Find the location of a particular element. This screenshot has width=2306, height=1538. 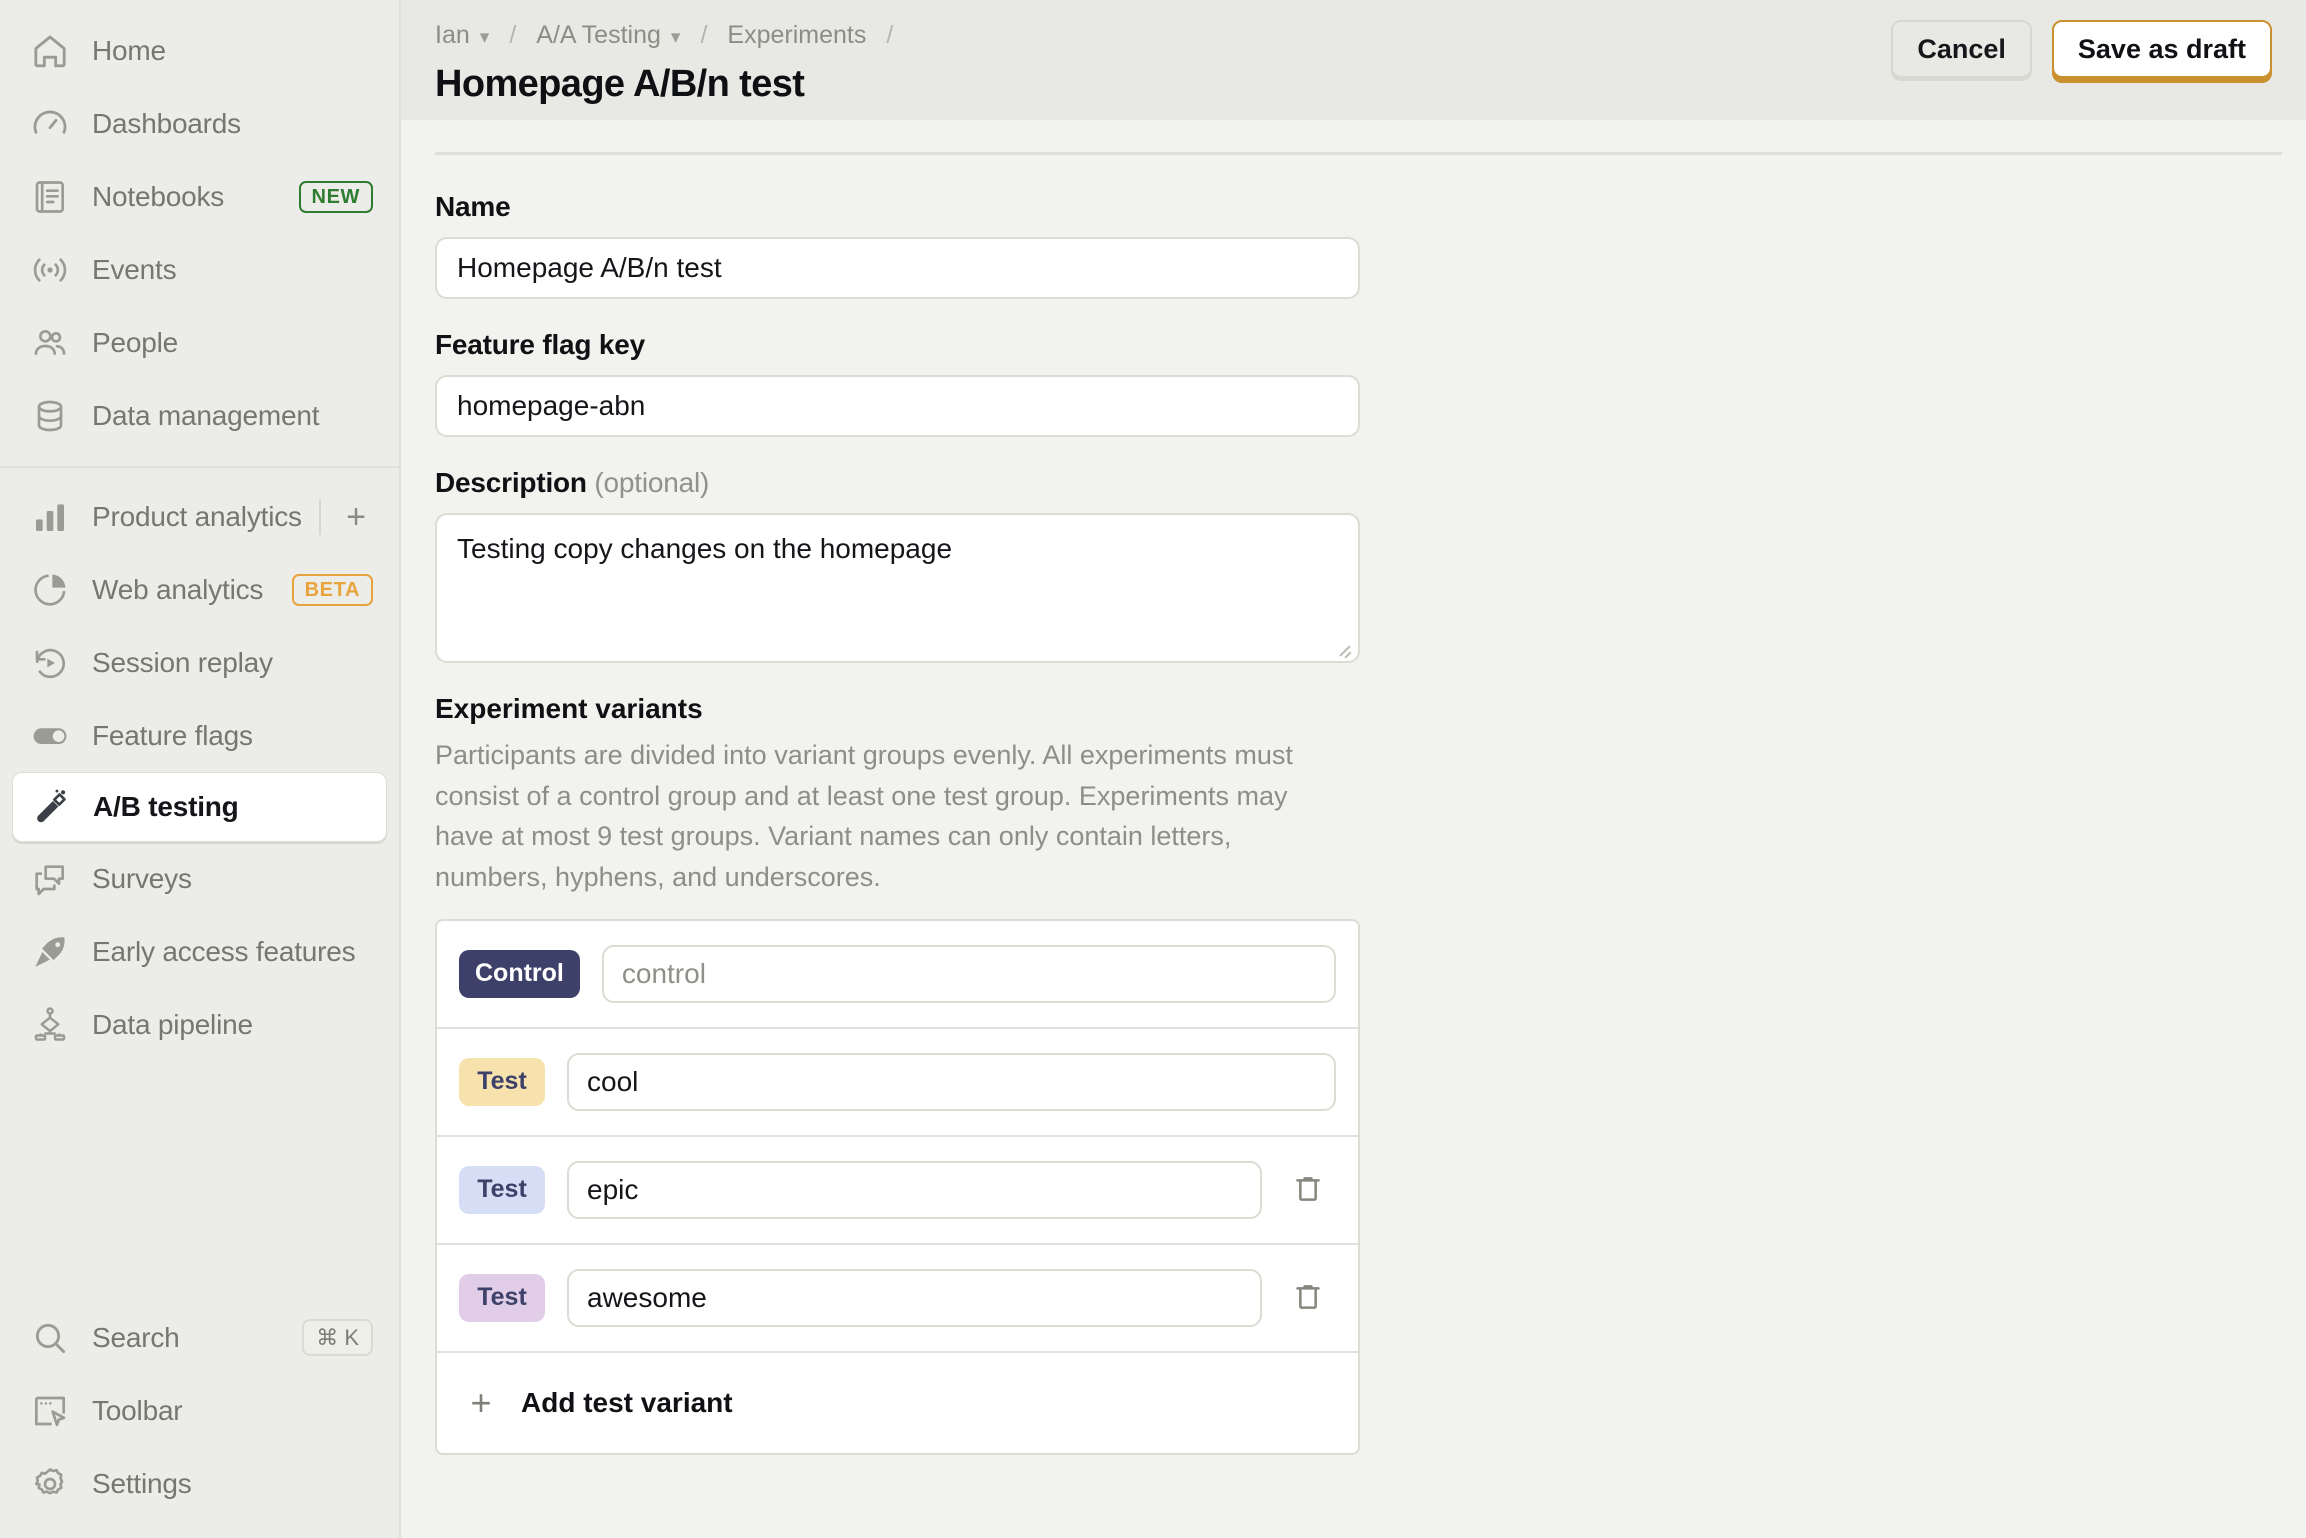

sidebar-item-label: Feature flags is located at coordinates (172, 735).